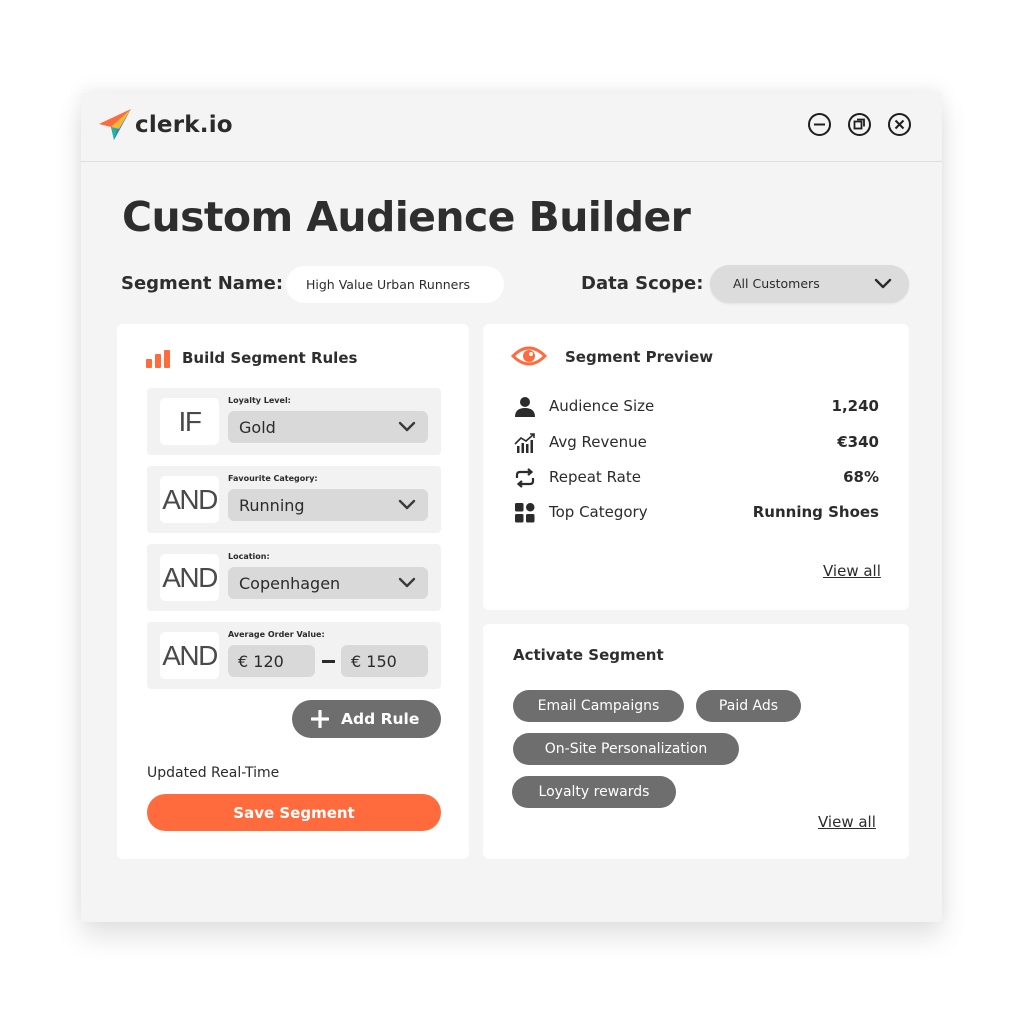 The height and width of the screenshot is (1024, 1024). Describe the element at coordinates (524, 443) in the screenshot. I see `revenue-chart-icon` at that location.